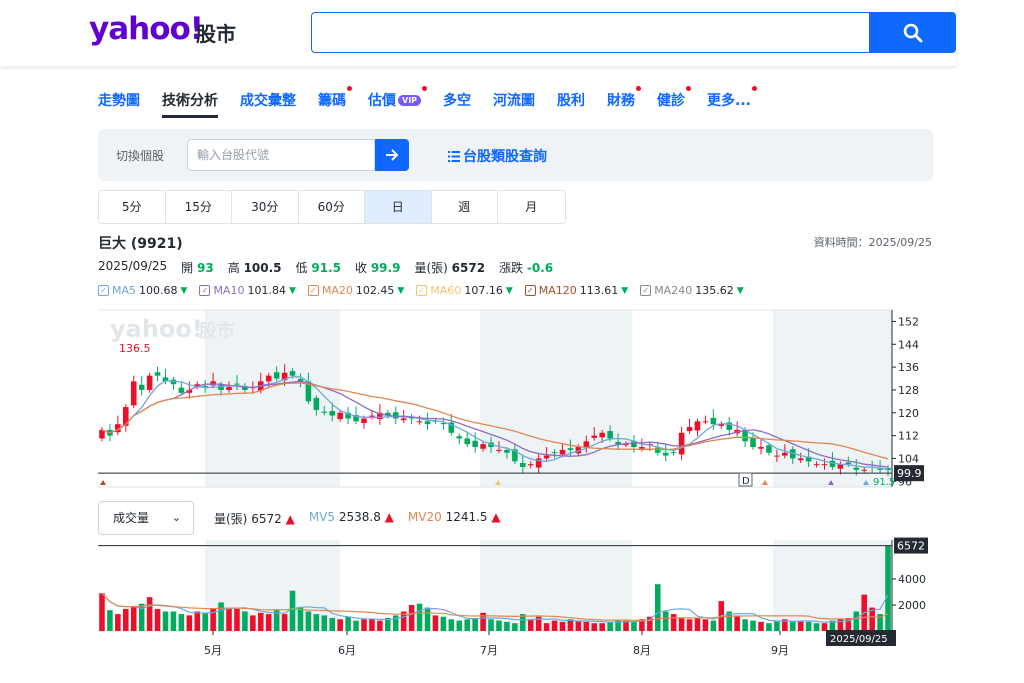 This screenshot has height=683, width=1024. What do you see at coordinates (909, 473) in the screenshot?
I see `last-price-text: 99.9` at bounding box center [909, 473].